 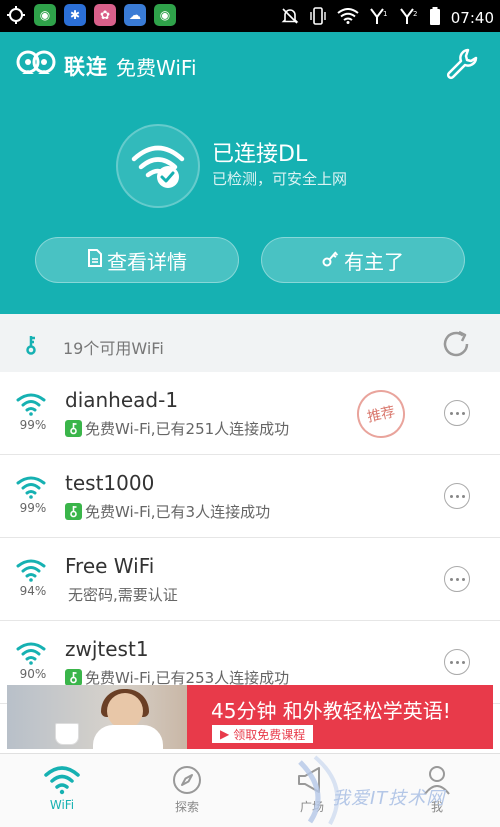 What do you see at coordinates (457, 346) in the screenshot?
I see `refresh-icon` at bounding box center [457, 346].